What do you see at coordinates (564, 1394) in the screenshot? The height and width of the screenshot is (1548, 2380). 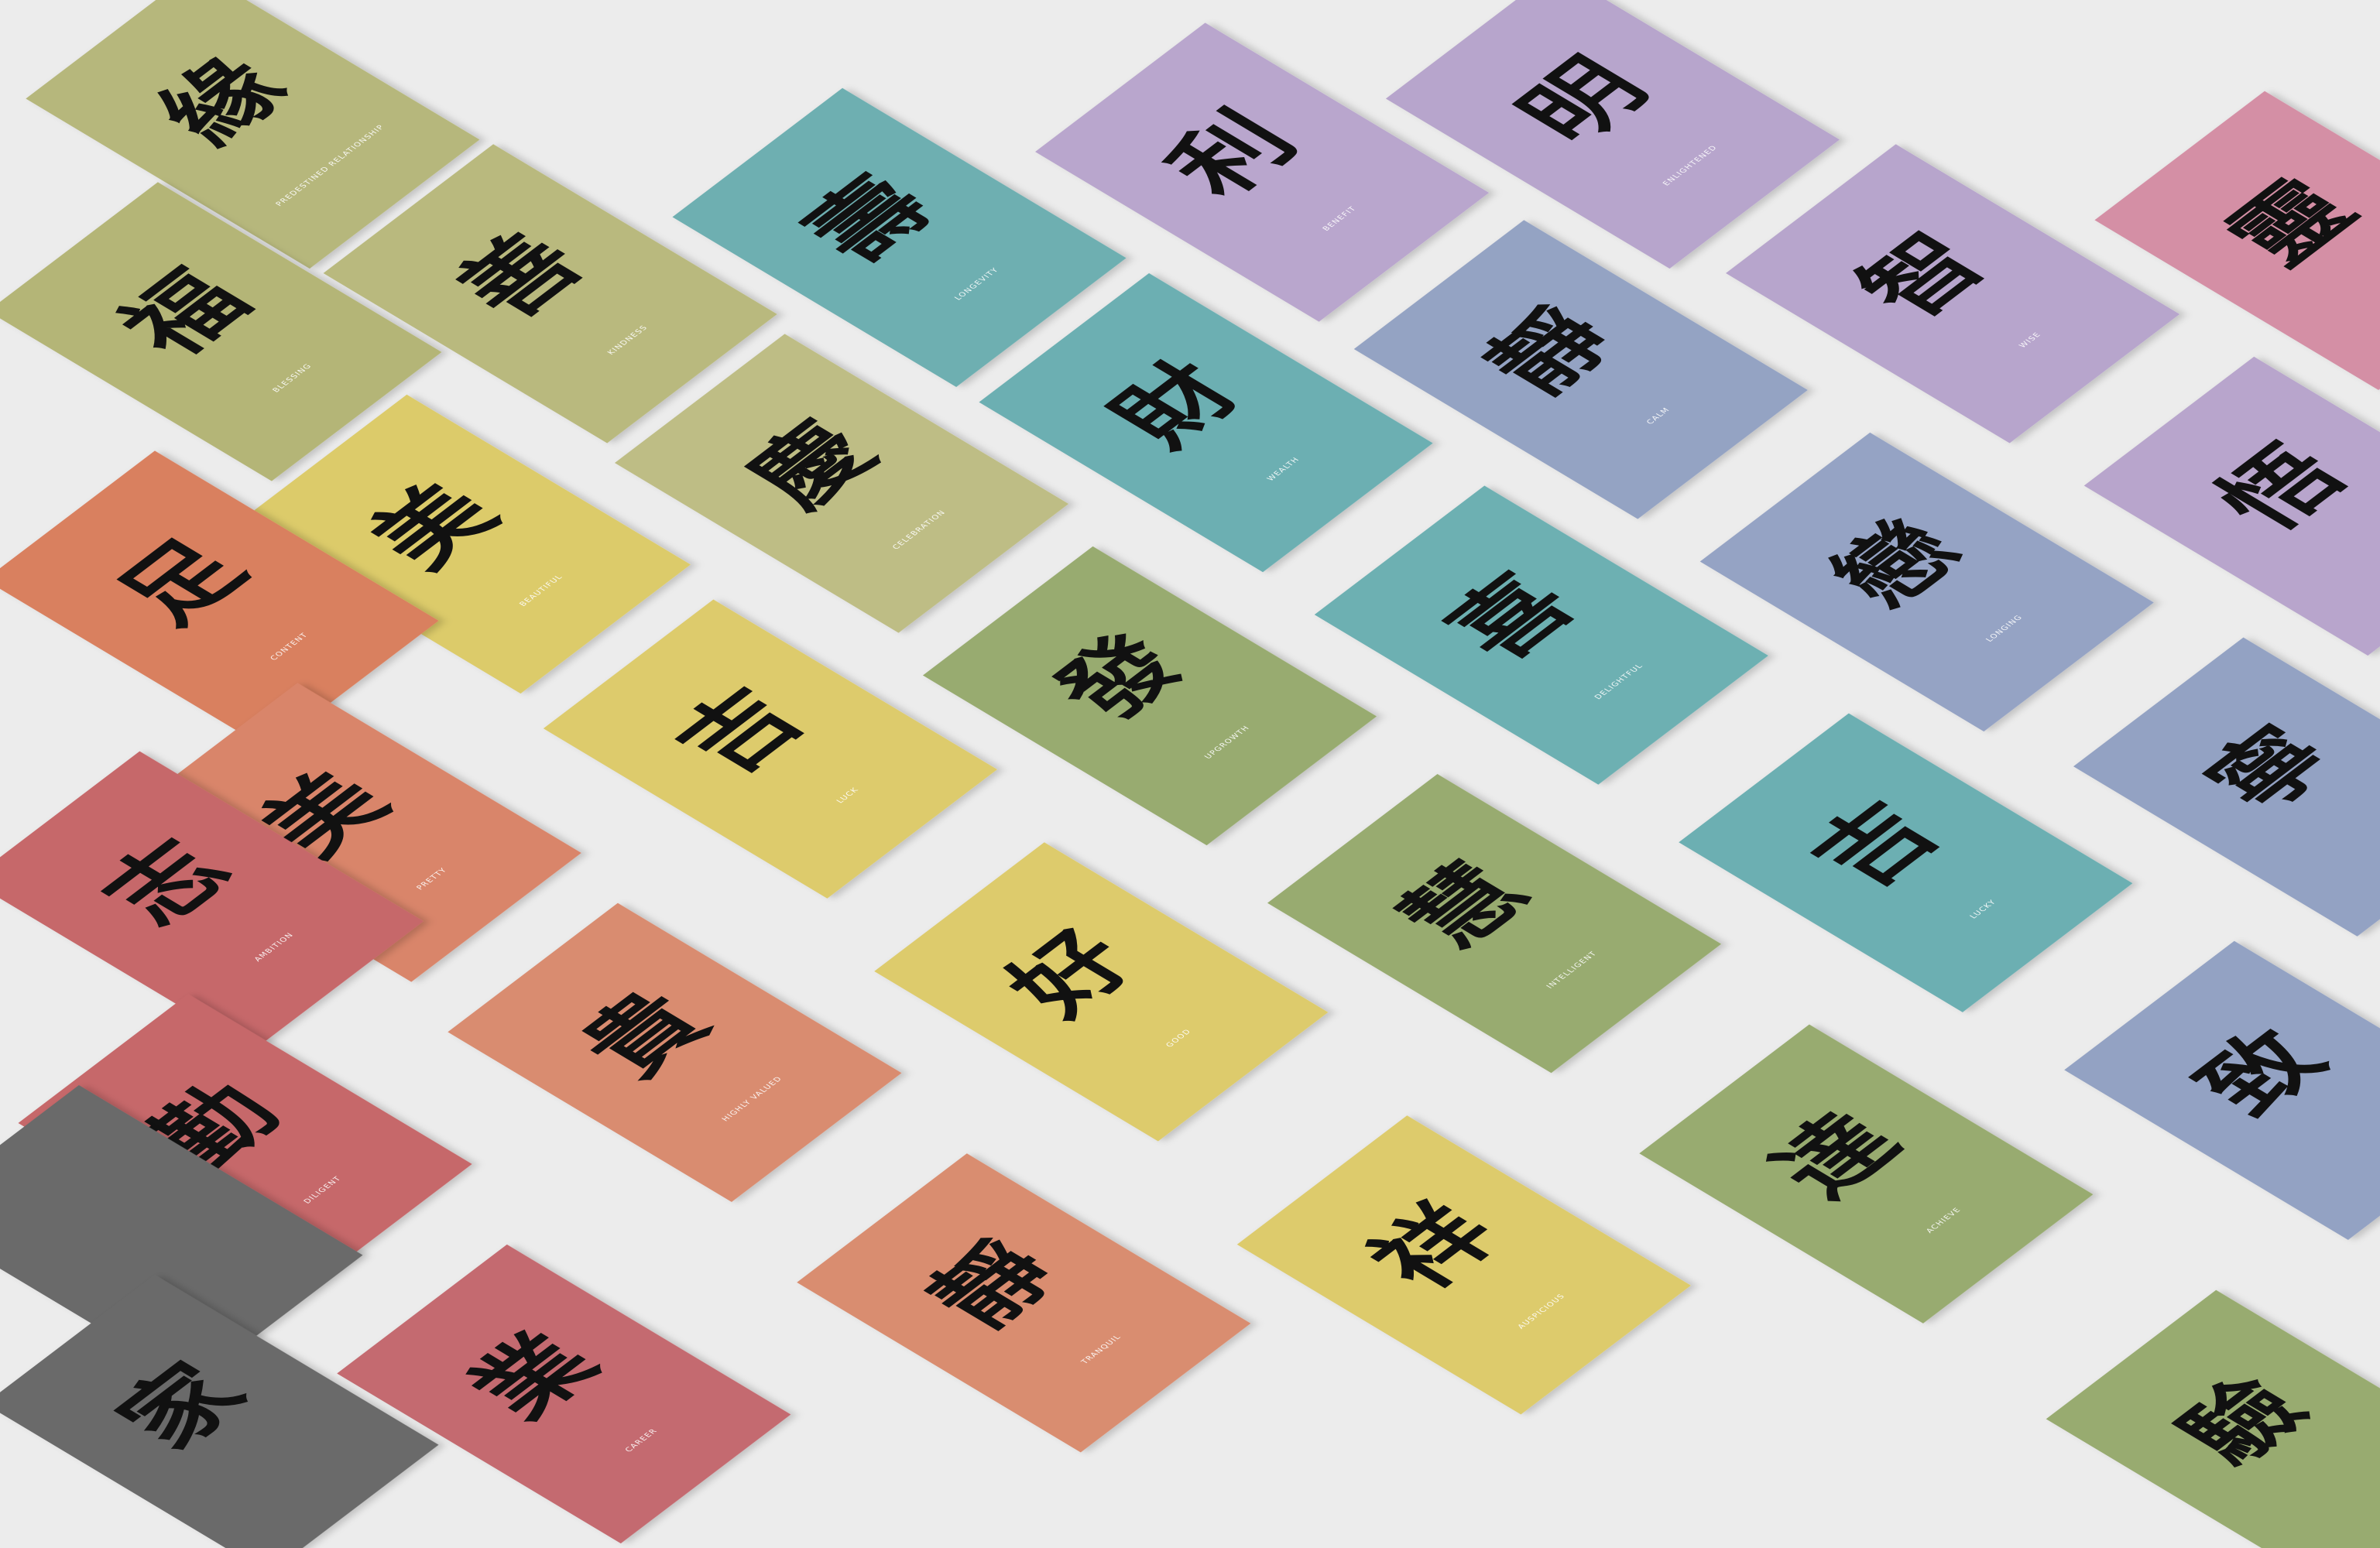 I see `card: 業CAREER` at bounding box center [564, 1394].